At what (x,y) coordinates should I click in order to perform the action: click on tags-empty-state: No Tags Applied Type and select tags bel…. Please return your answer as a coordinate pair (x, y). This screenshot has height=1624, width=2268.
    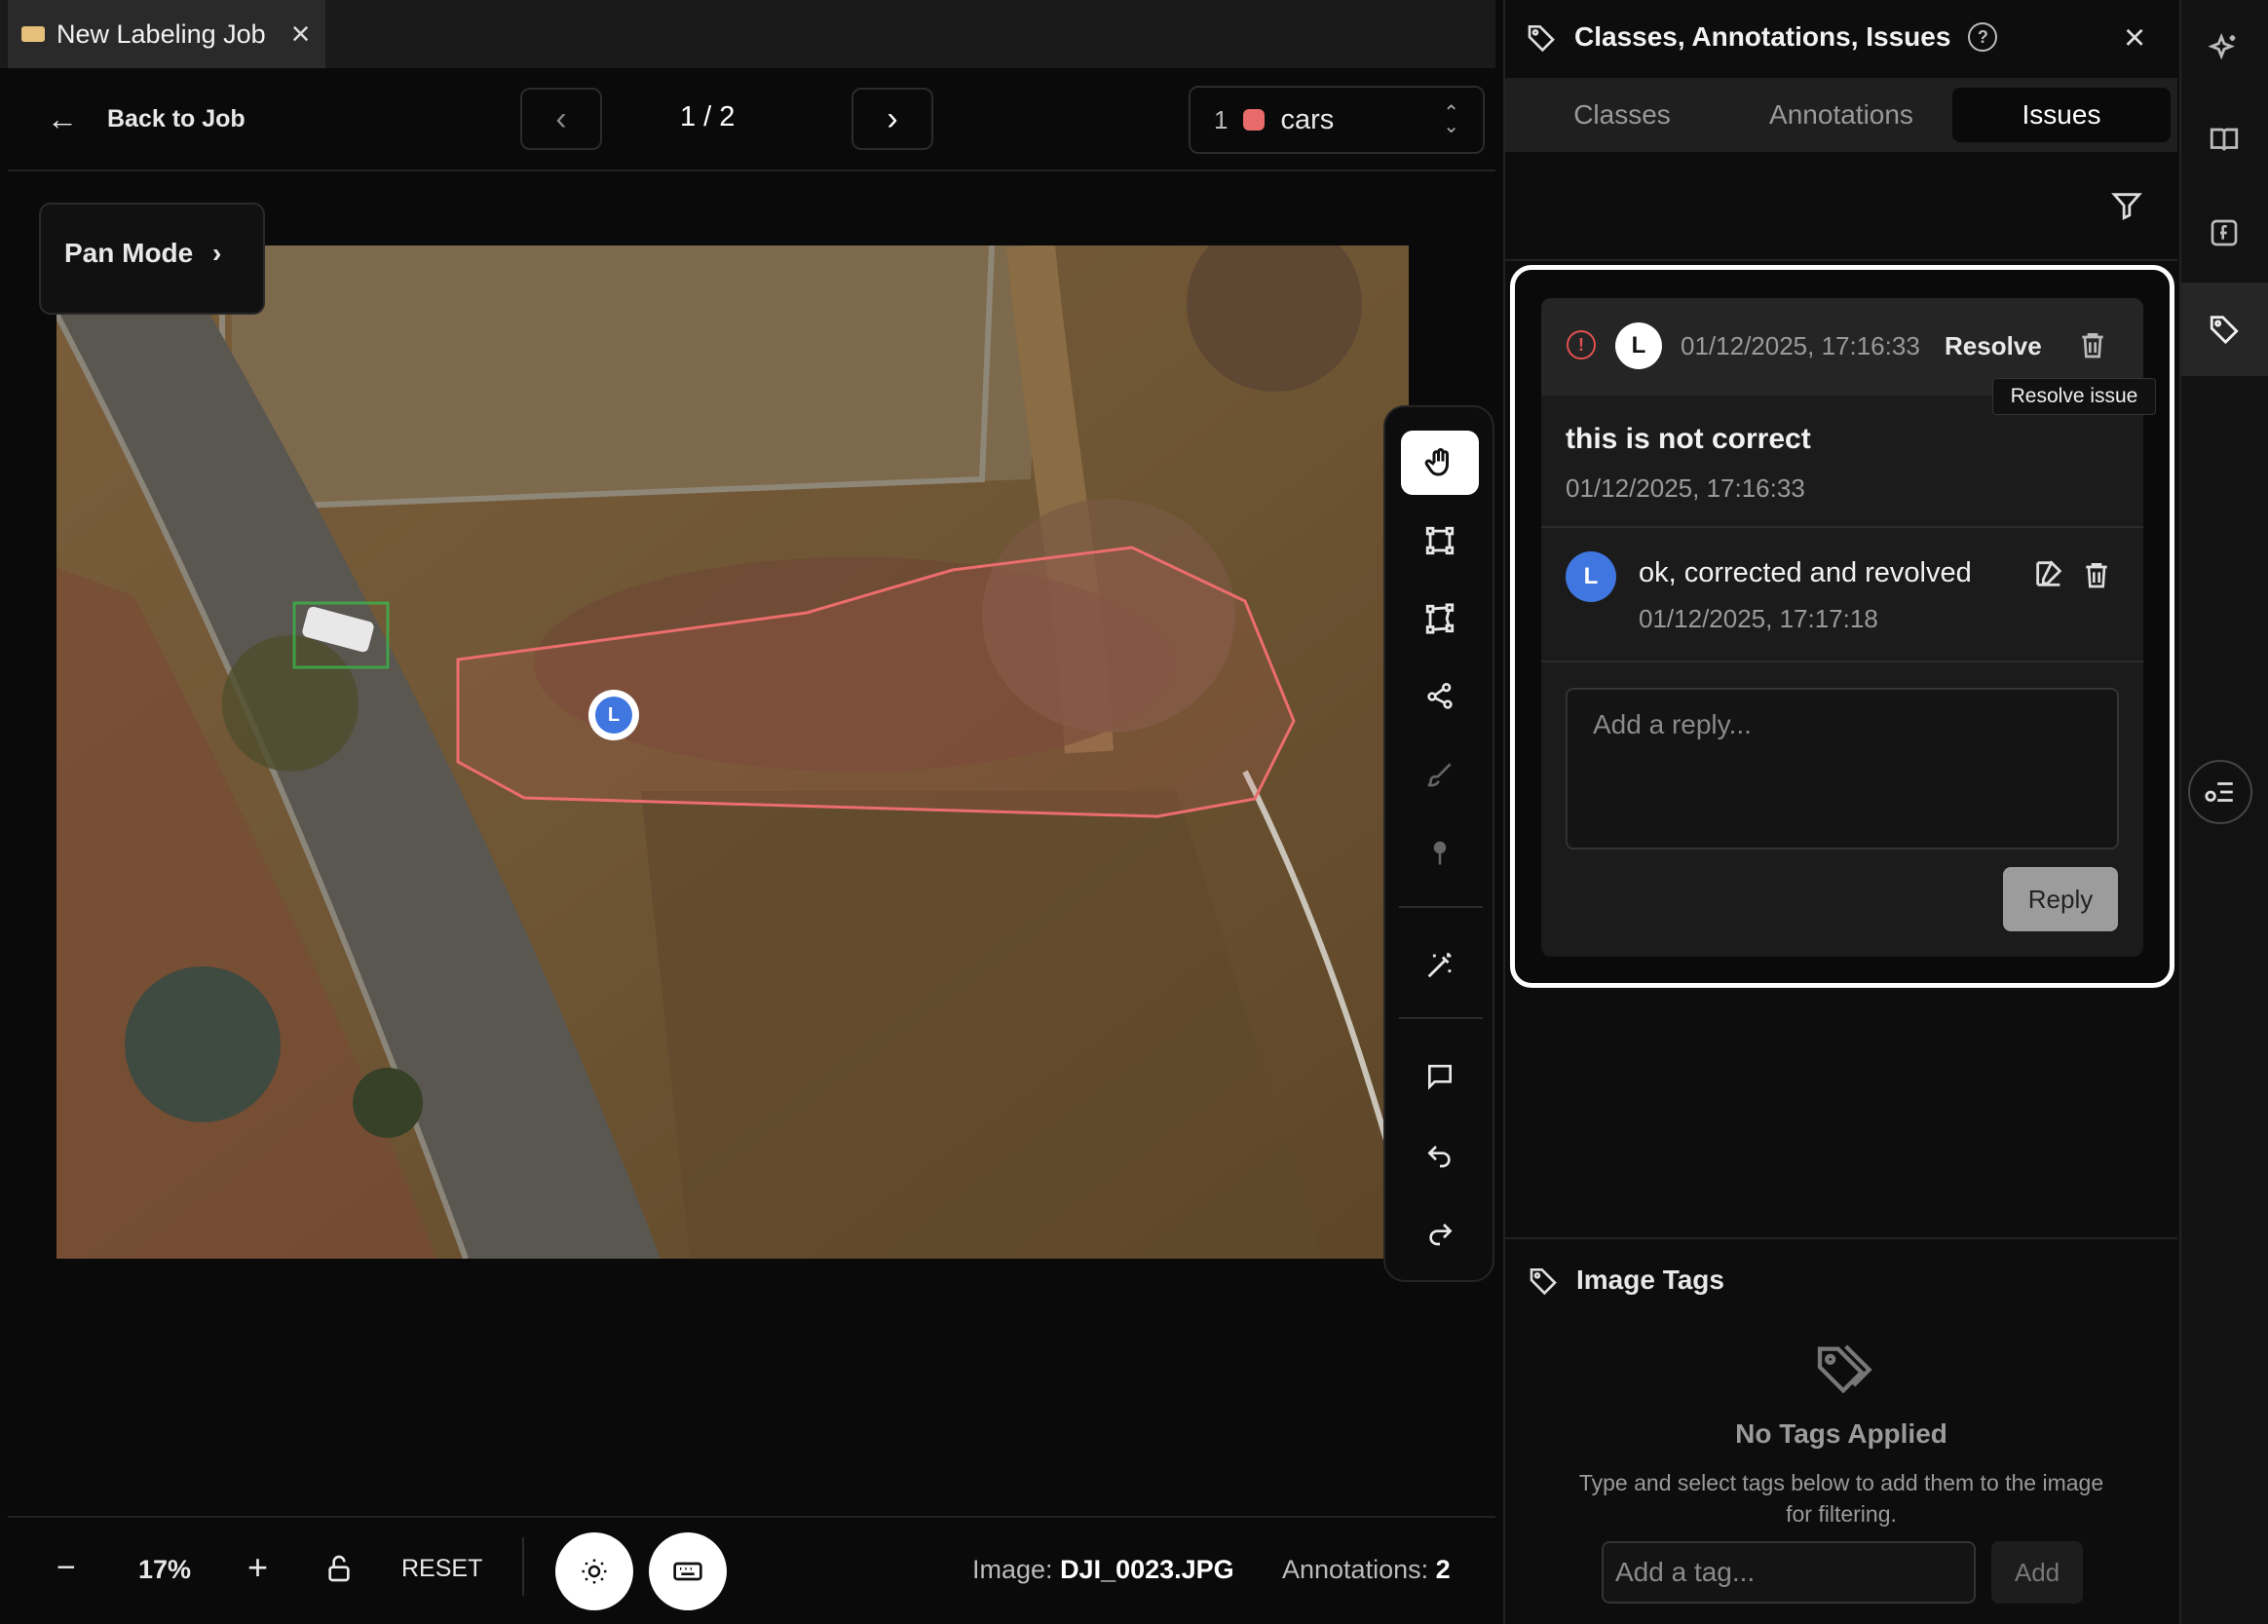
    Looking at the image, I should click on (1841, 1432).